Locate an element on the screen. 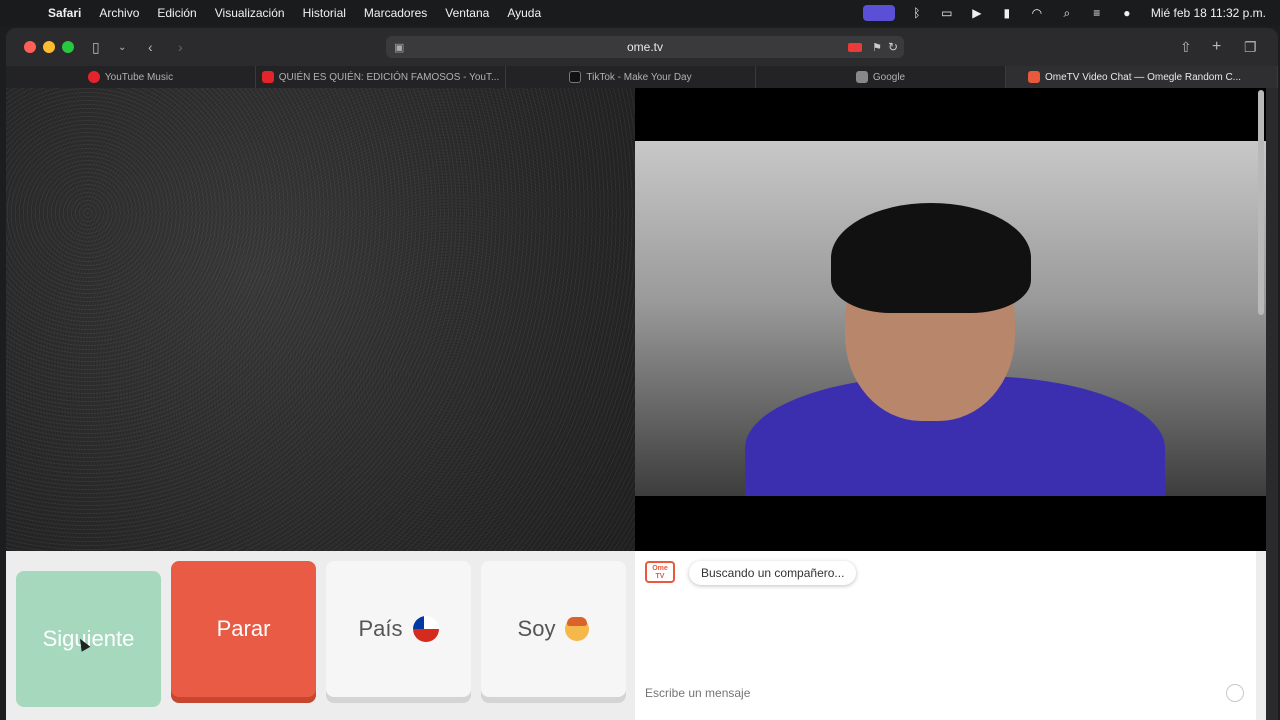  site-settings-icon: ▣ is located at coordinates (399, 47).